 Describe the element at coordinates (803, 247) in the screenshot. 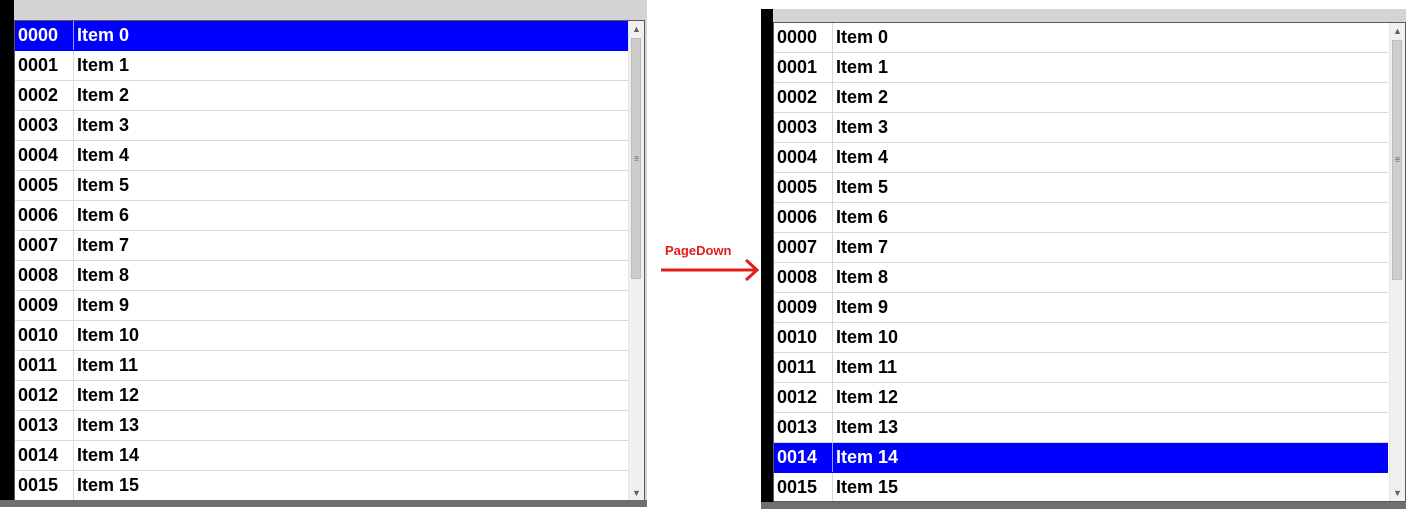

I see `item-number: 0007` at that location.